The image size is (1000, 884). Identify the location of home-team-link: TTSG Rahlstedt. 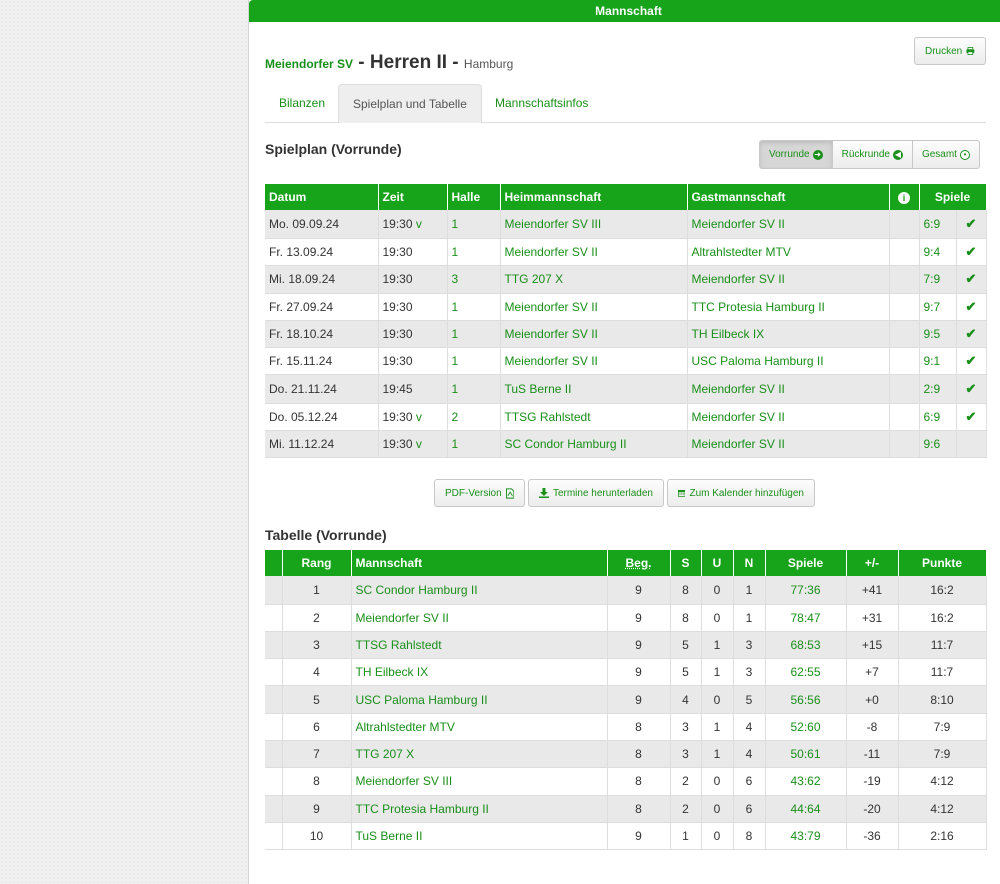
(594, 417).